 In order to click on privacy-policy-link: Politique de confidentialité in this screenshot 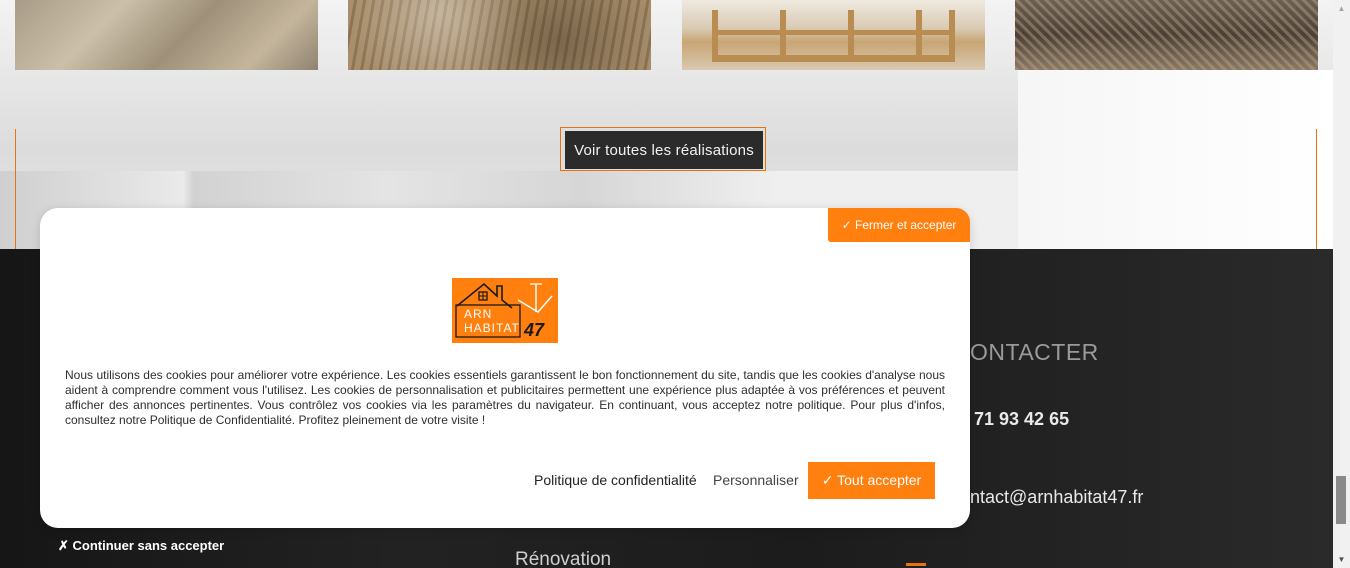, I will do `click(615, 480)`.